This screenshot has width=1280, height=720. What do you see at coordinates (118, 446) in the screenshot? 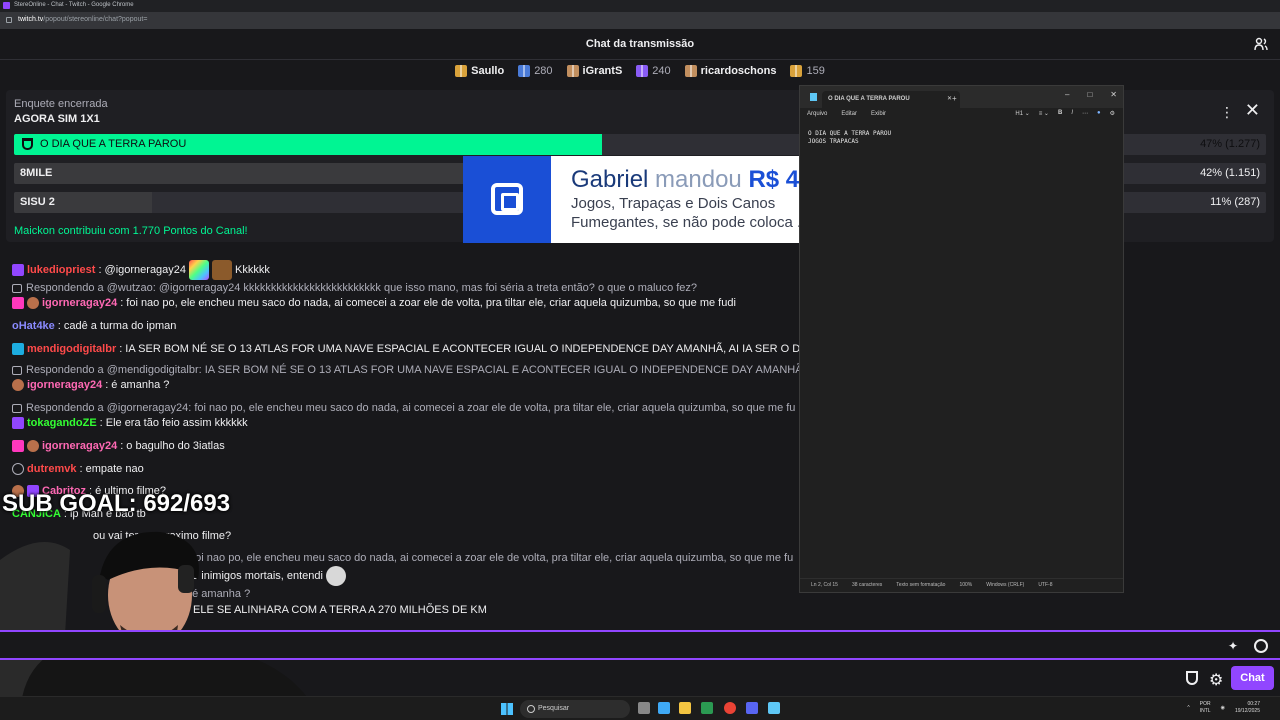
I see `chat-message: igorneragay24: o bagulho do 3iatlas` at bounding box center [118, 446].